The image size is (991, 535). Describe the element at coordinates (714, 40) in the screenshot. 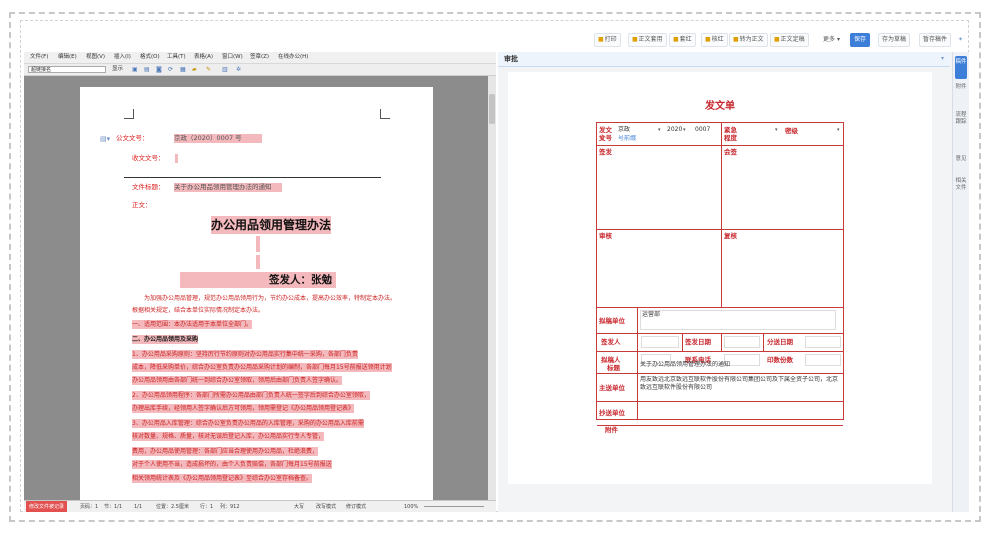

I see `verify-red-button: ■核红` at that location.